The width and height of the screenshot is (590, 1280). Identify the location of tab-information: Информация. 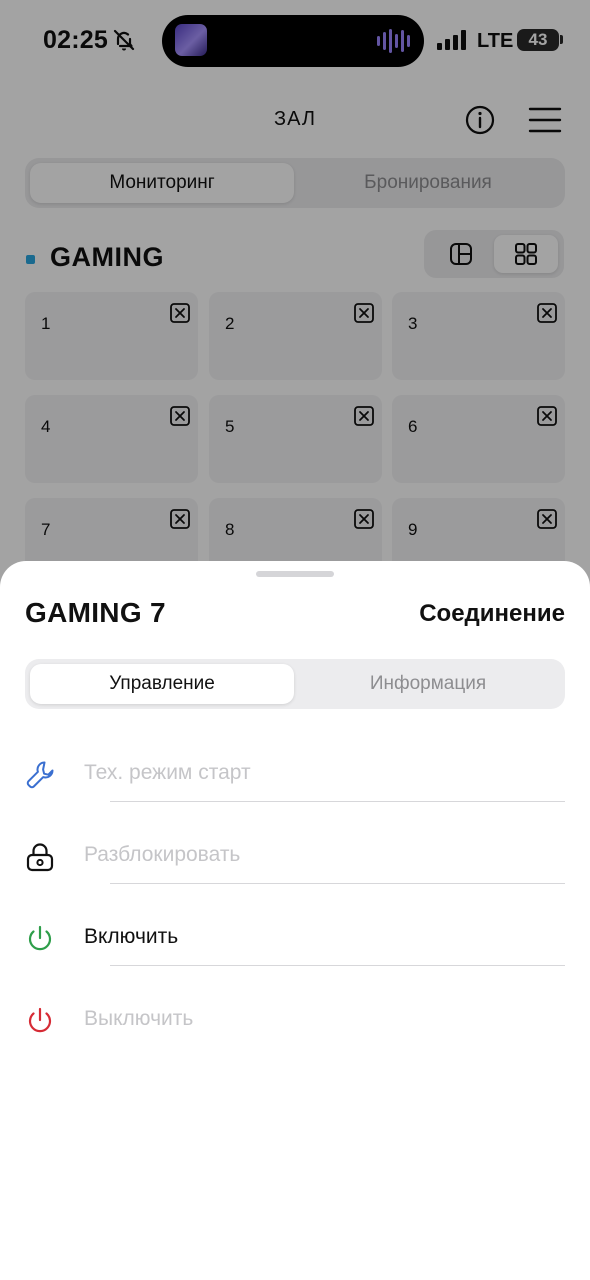
(428, 684).